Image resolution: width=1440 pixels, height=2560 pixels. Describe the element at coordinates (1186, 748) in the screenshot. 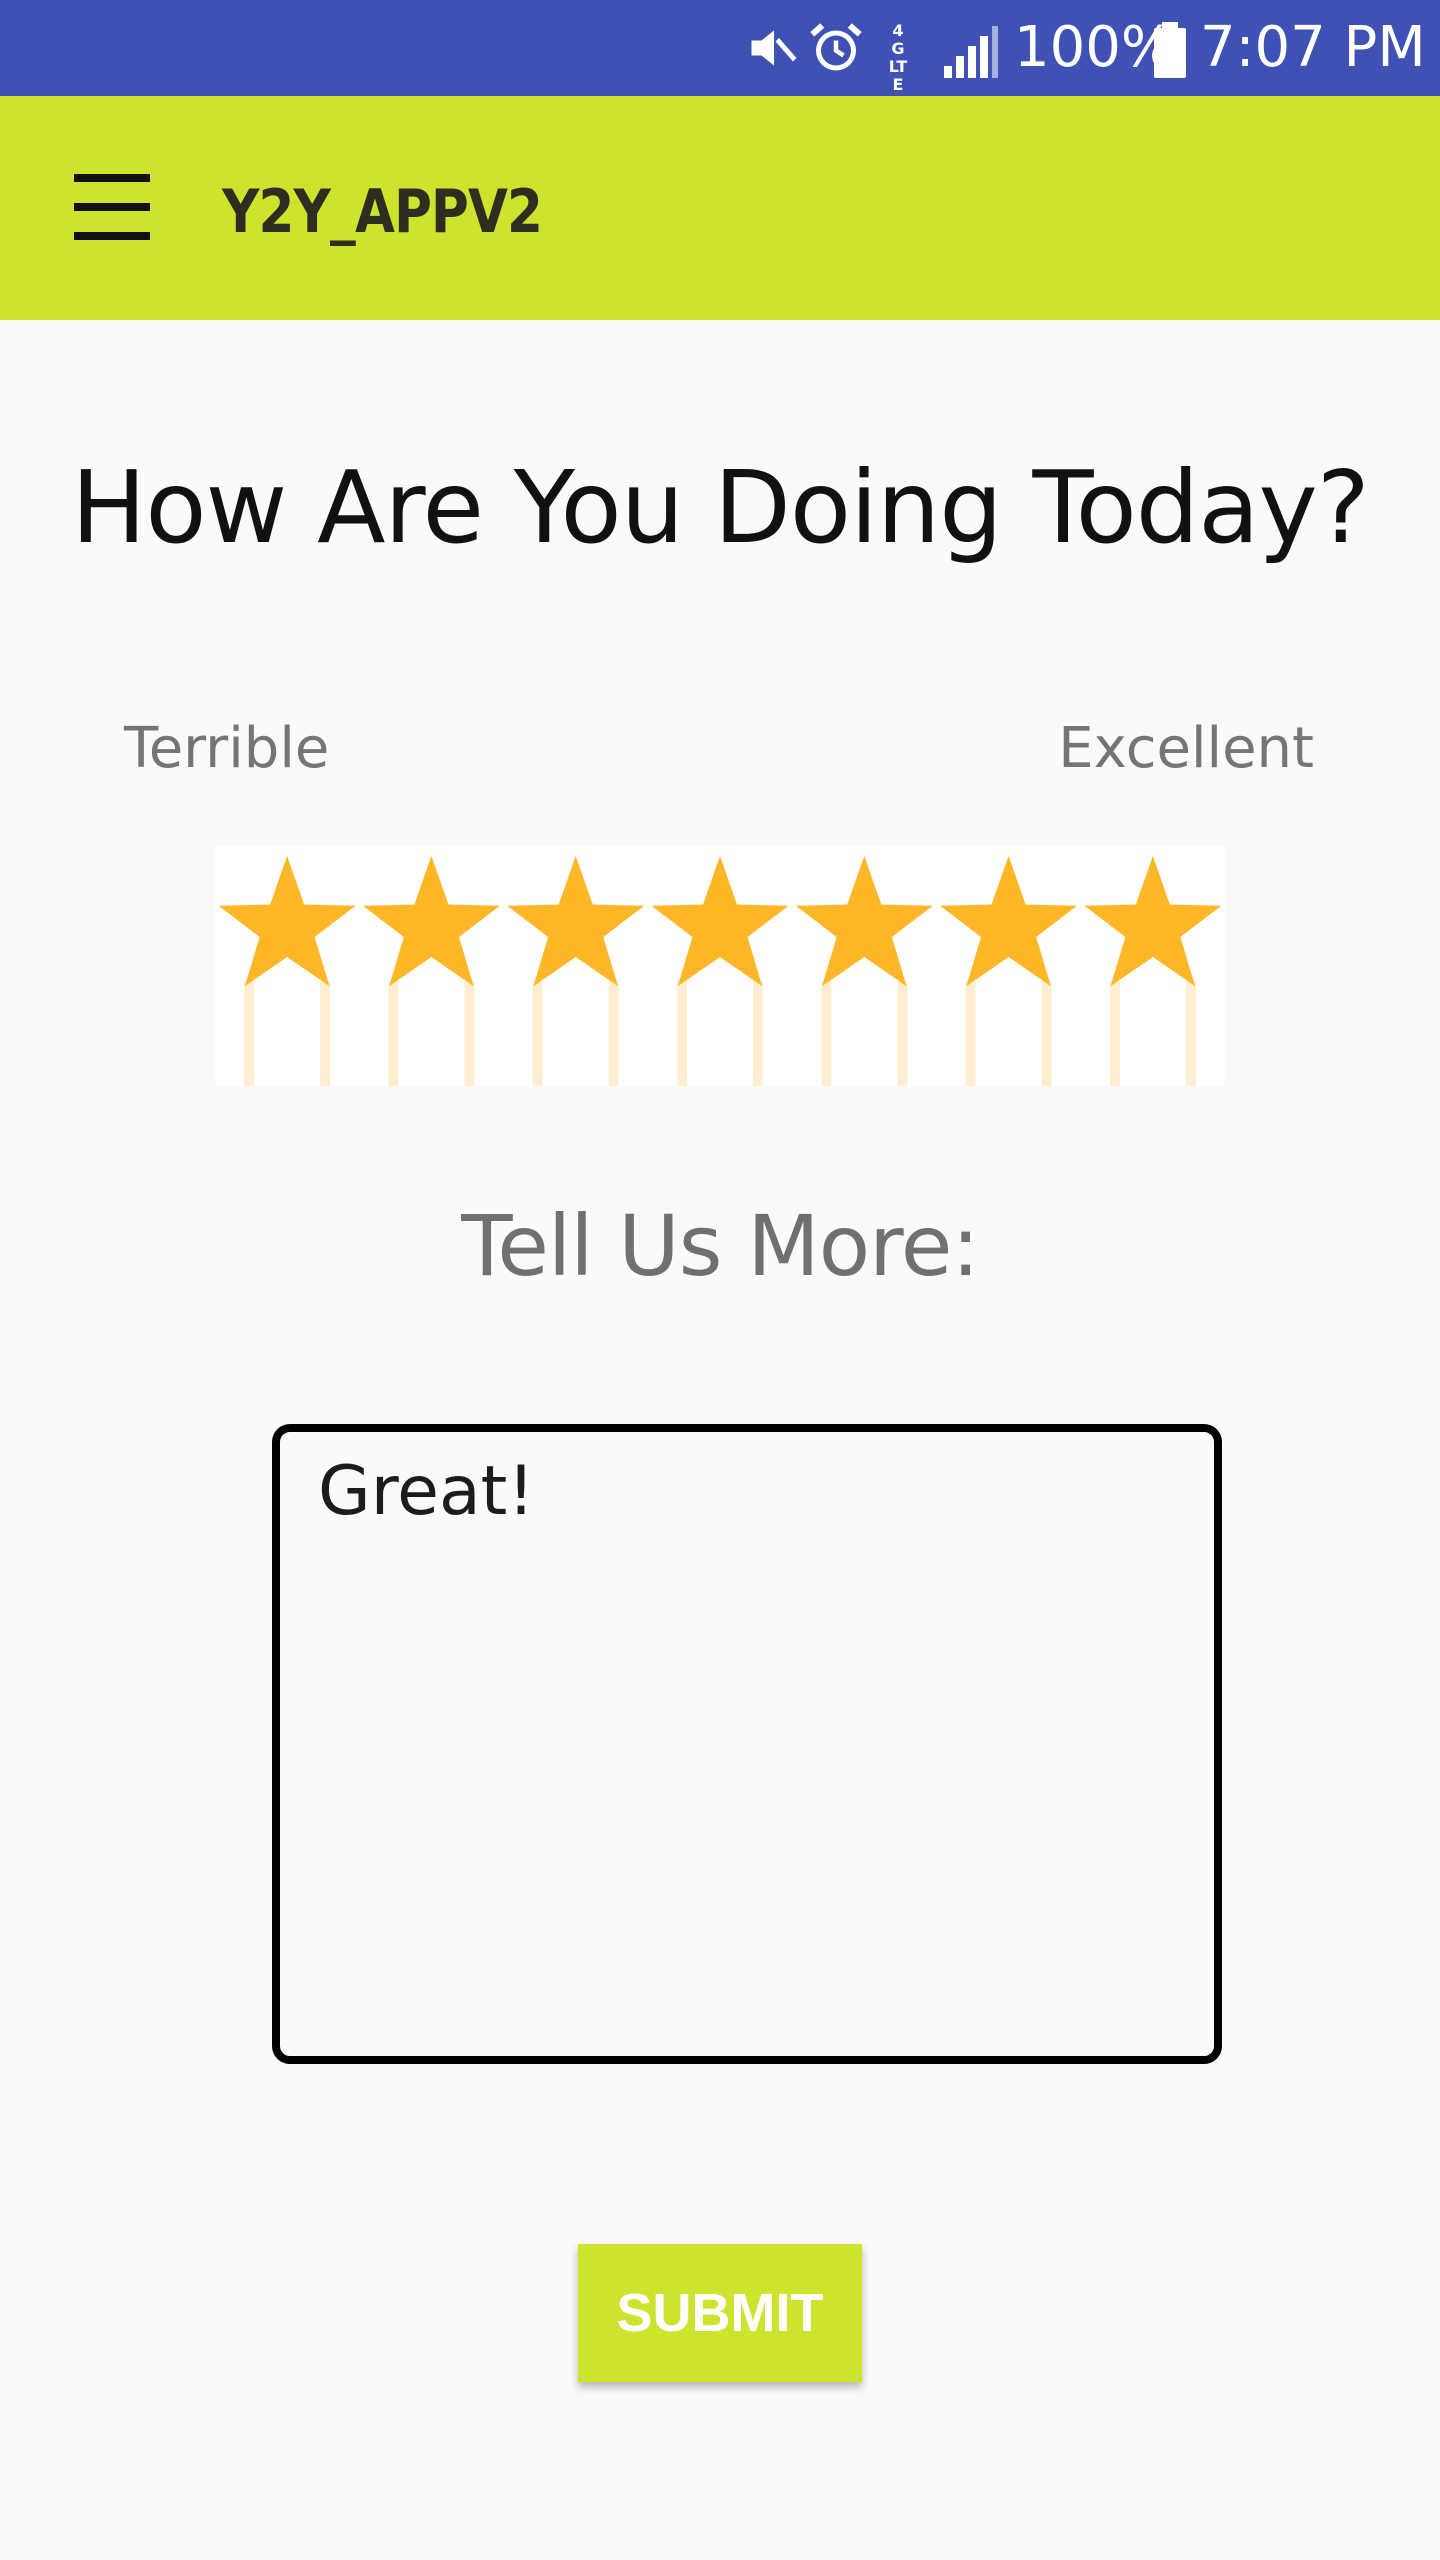

I see `rating-max-label: Excellent` at that location.